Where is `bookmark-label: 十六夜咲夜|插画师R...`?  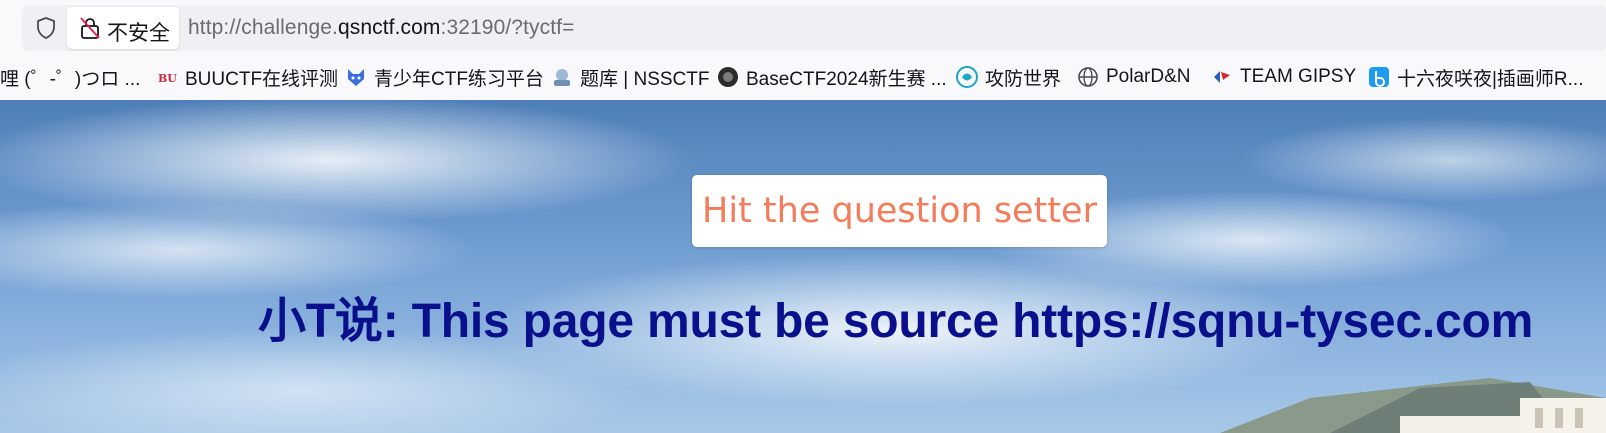
bookmark-label: 十六夜咲夜|插画师R... is located at coordinates (1490, 79).